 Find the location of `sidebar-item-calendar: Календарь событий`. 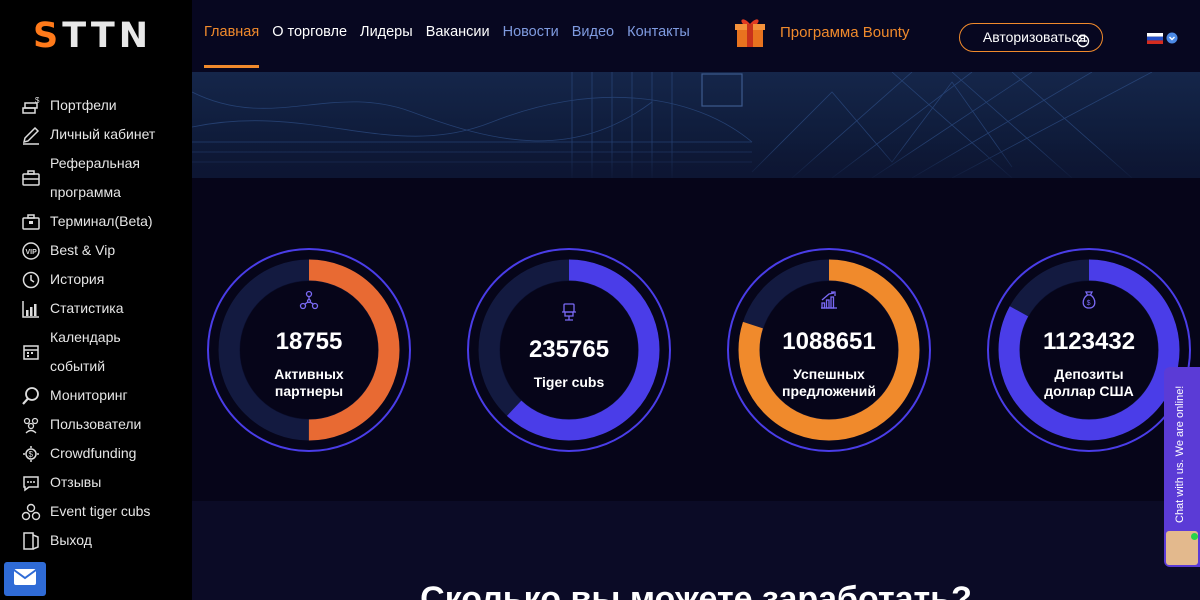

sidebar-item-calendar: Календарь событий is located at coordinates (105, 352).